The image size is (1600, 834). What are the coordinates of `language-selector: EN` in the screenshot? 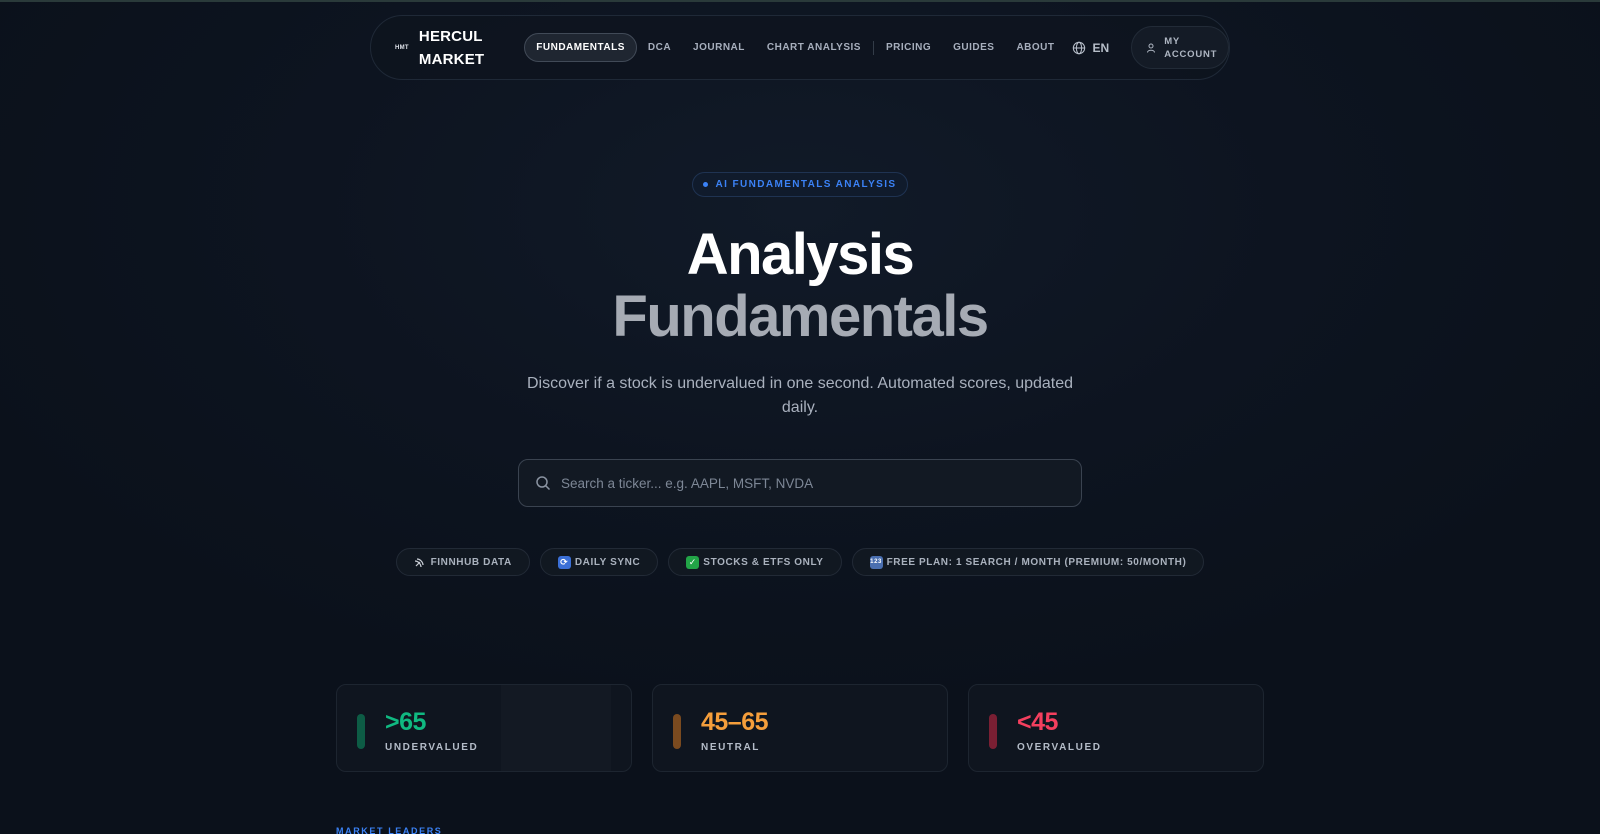 It's located at (1091, 47).